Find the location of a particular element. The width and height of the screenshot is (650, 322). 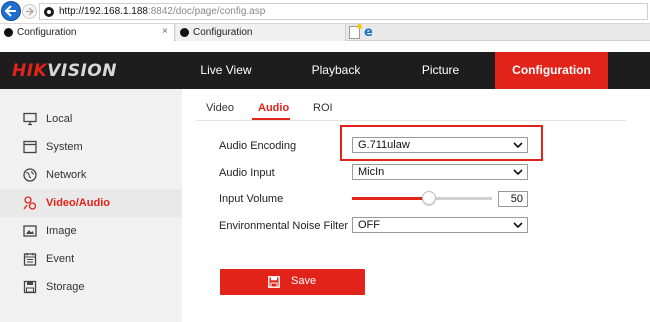

sidebar-item-label: Video/Audio is located at coordinates (78, 203).